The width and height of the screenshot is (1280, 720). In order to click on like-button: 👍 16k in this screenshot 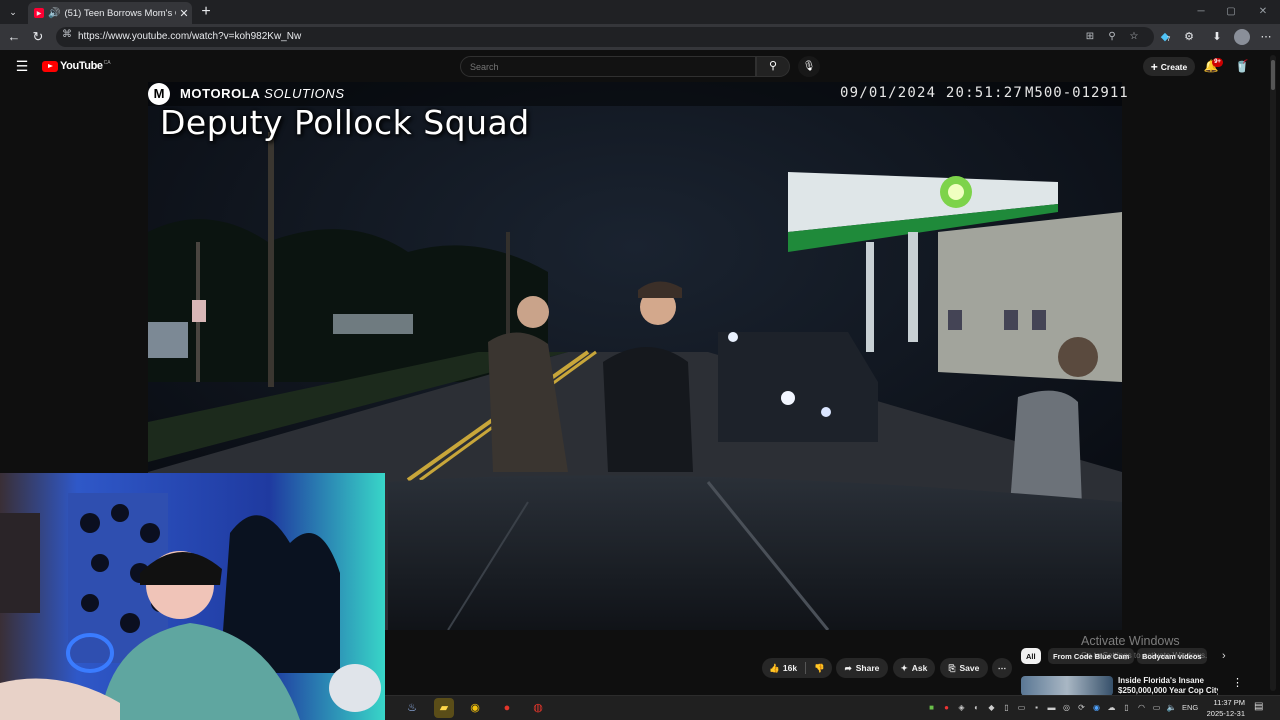, I will do `click(783, 668)`.